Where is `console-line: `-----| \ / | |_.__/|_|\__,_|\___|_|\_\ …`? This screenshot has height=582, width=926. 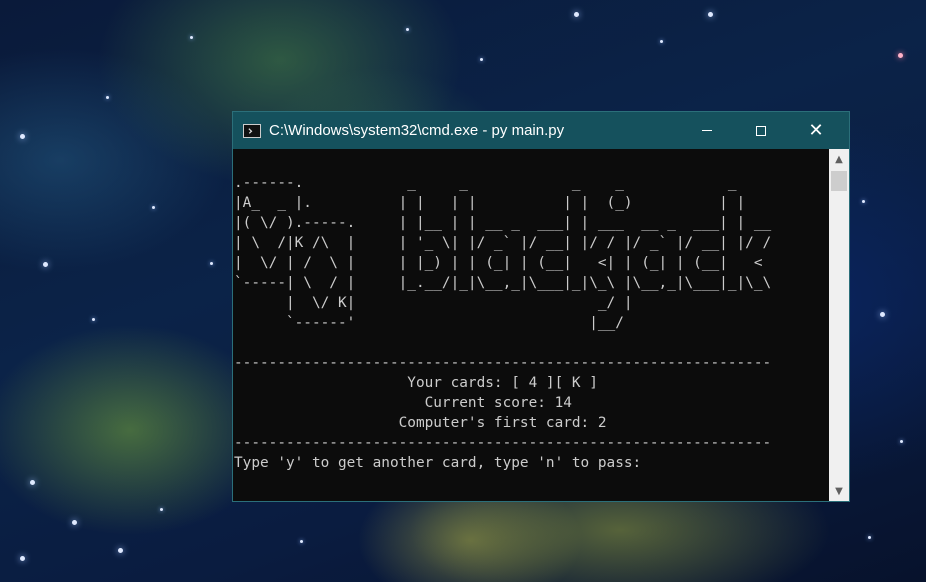
console-line: `-----| \ / | |_.__/|_|\__,_|\___|_|\_\ … is located at coordinates (503, 283).